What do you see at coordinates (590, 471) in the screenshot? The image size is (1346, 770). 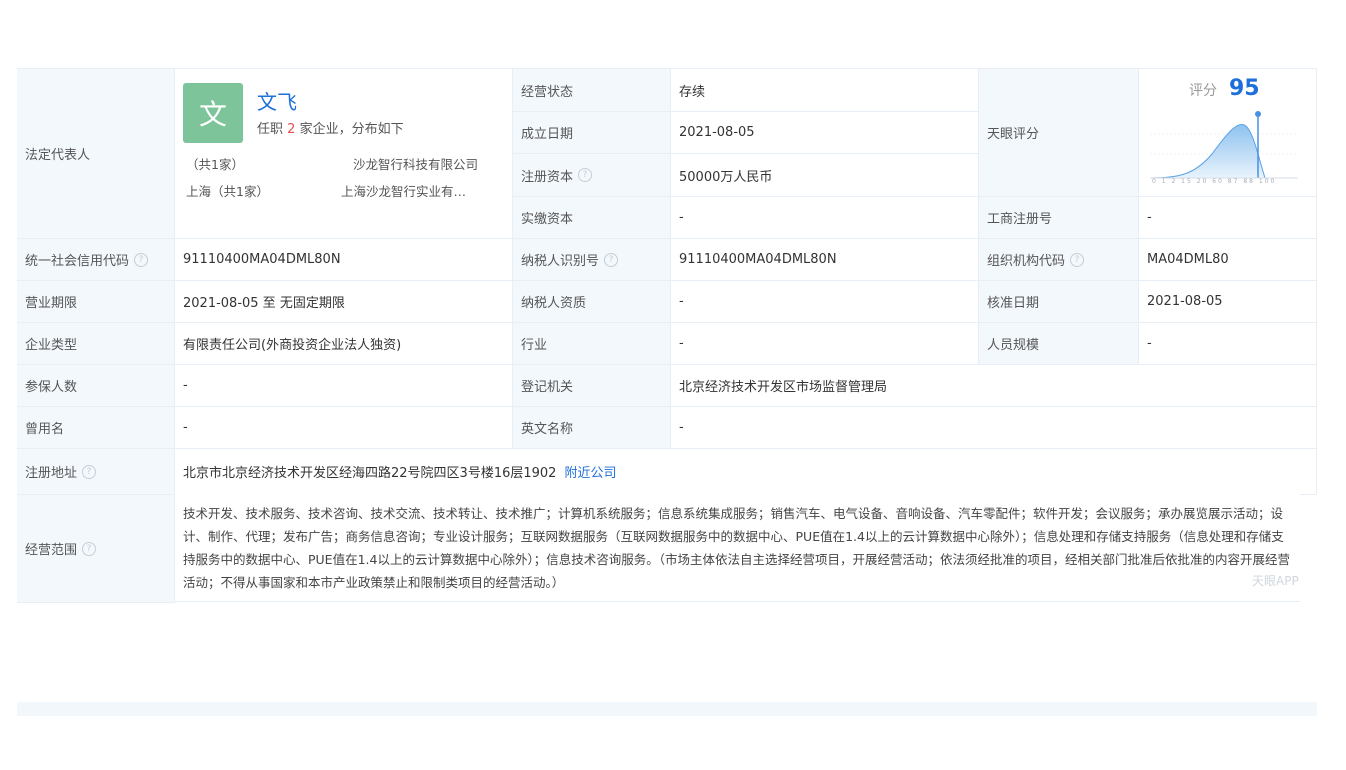 I see `nearby-companies-link: 附近公司` at bounding box center [590, 471].